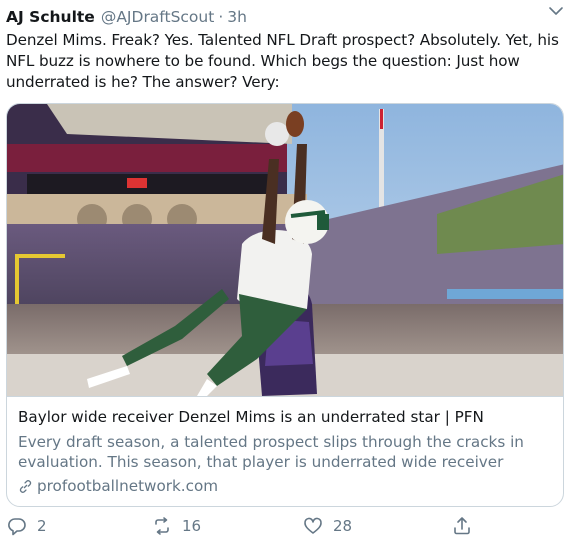  What do you see at coordinates (162, 526) in the screenshot?
I see `retweet-icon` at bounding box center [162, 526].